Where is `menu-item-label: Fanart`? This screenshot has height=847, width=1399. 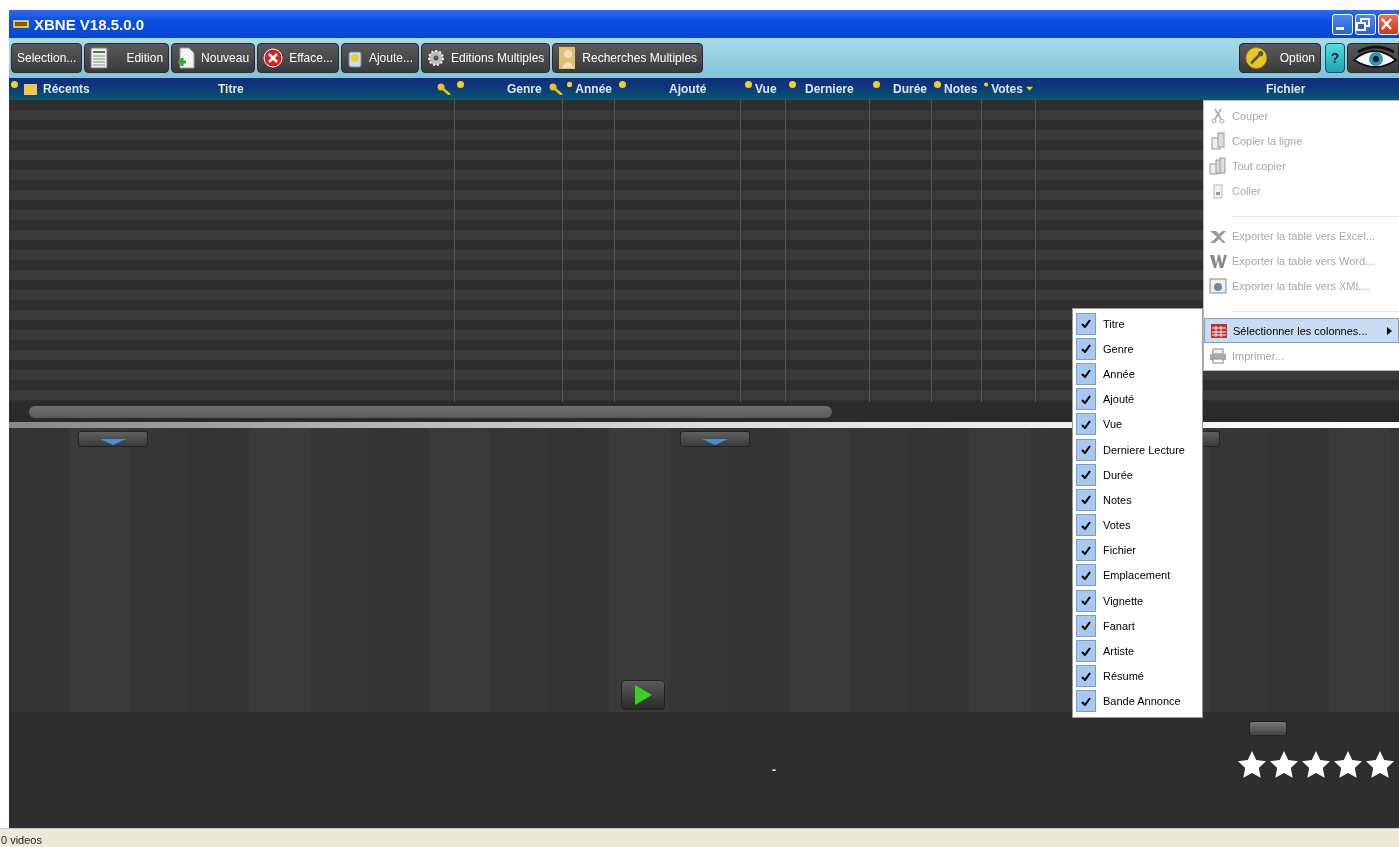
menu-item-label: Fanart is located at coordinates (1119, 625).